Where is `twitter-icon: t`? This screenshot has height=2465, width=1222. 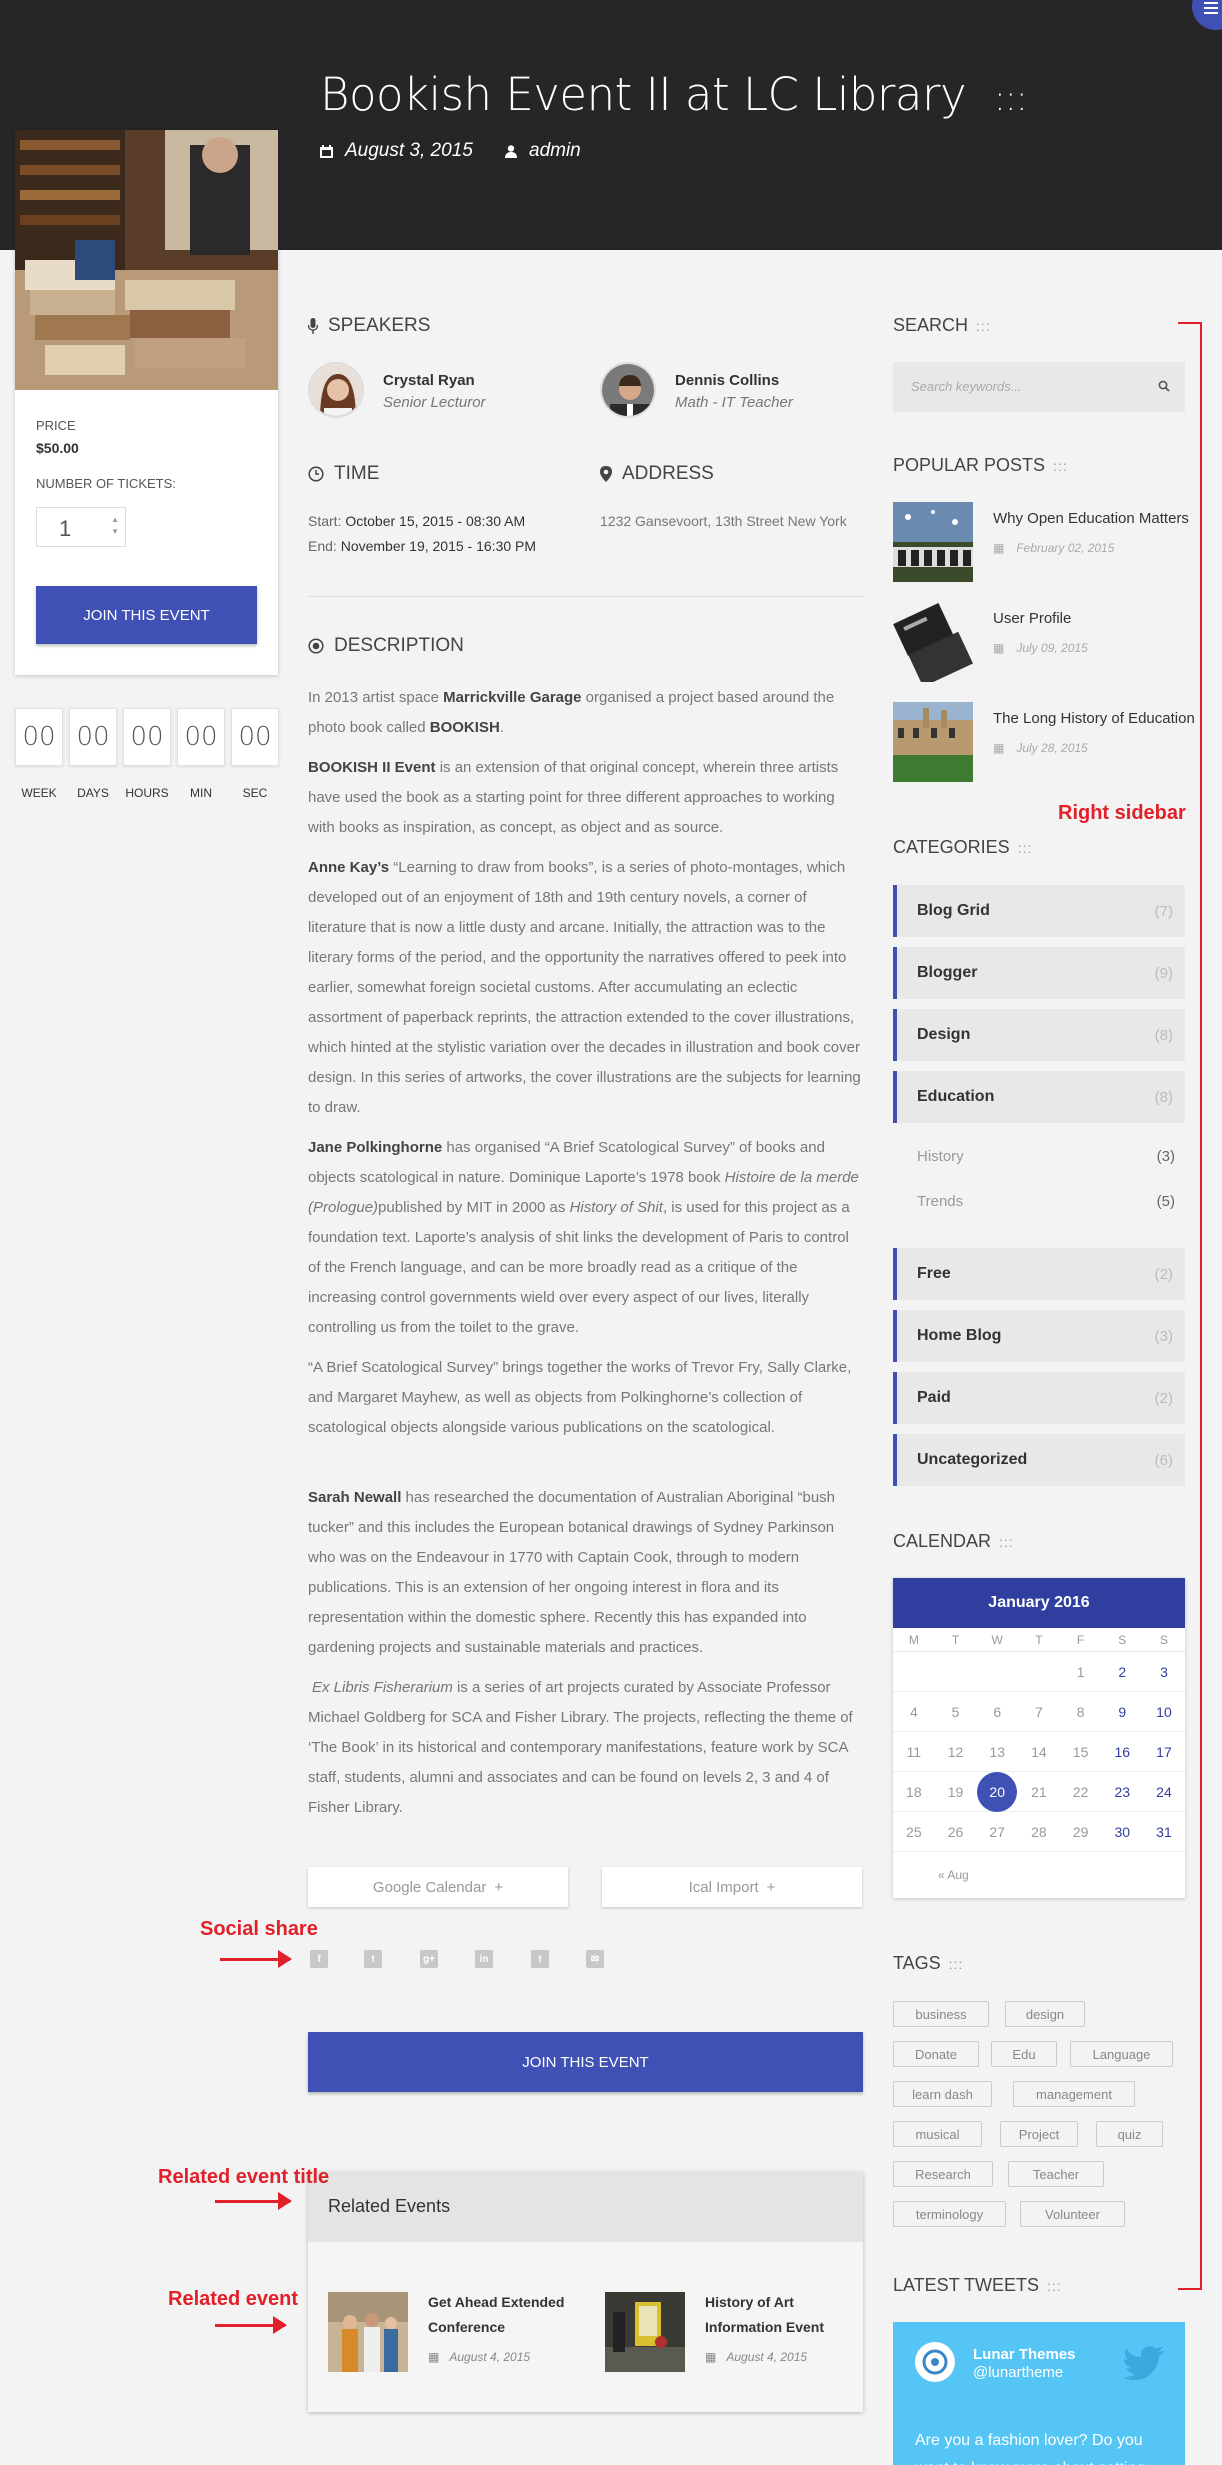 twitter-icon: t is located at coordinates (373, 1959).